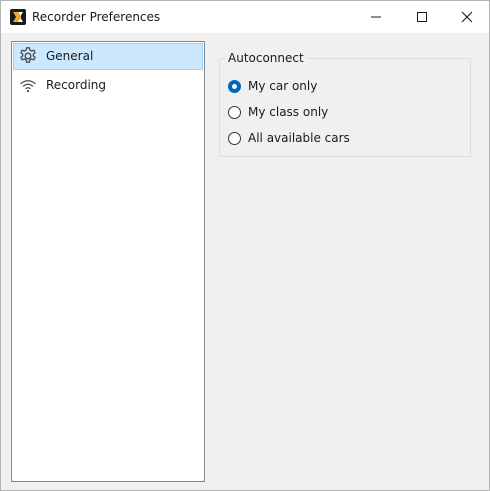  What do you see at coordinates (96, 17) in the screenshot?
I see `window-title: Recorder Preferences` at bounding box center [96, 17].